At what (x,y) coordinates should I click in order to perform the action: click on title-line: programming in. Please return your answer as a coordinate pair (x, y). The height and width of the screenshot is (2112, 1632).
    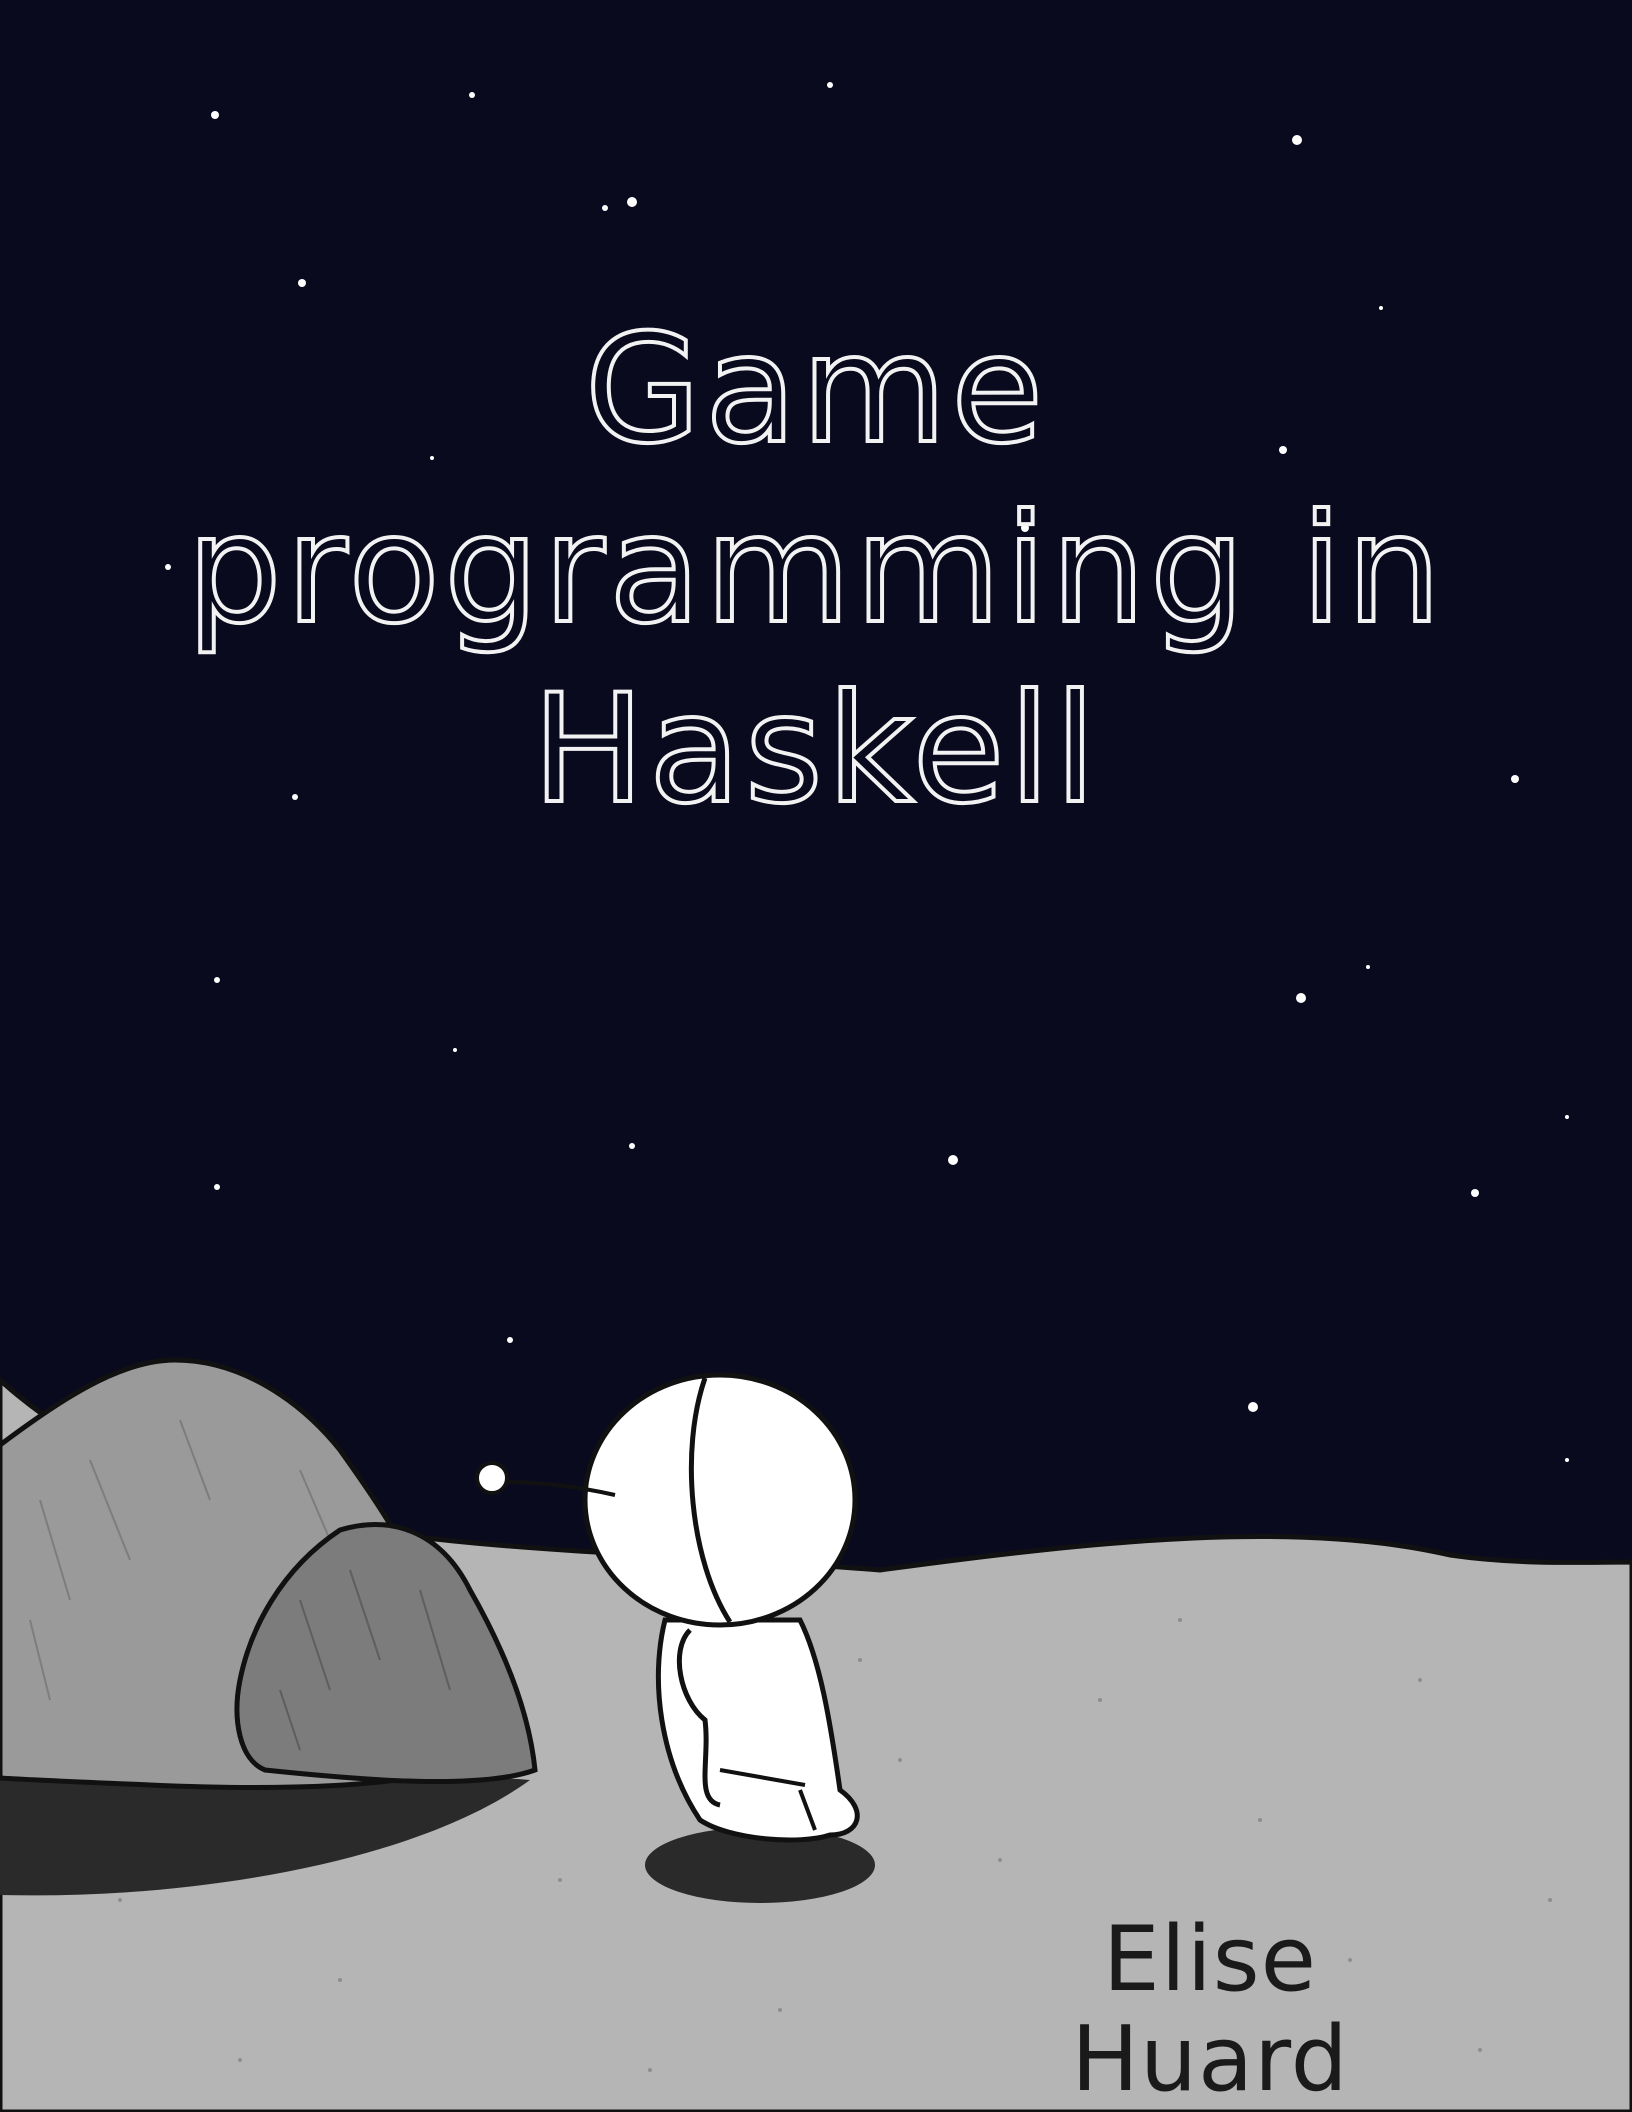
    Looking at the image, I should click on (815, 570).